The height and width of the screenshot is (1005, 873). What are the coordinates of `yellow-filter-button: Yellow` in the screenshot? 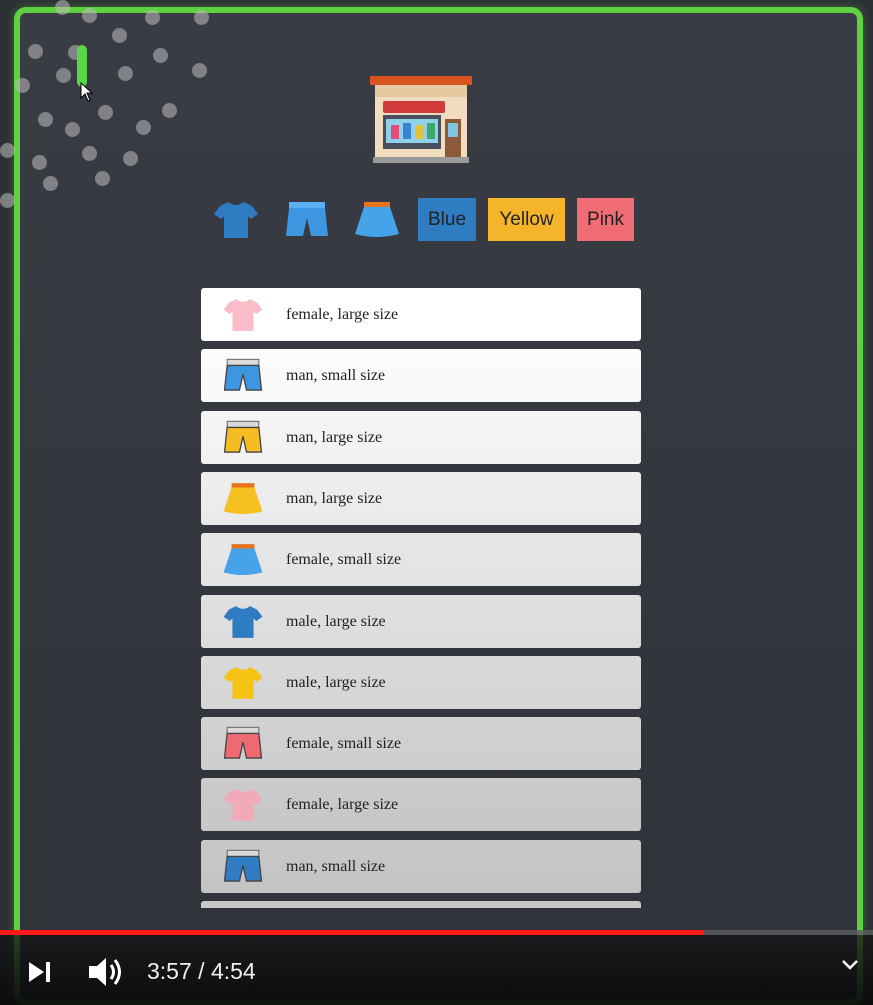 It's located at (526, 219).